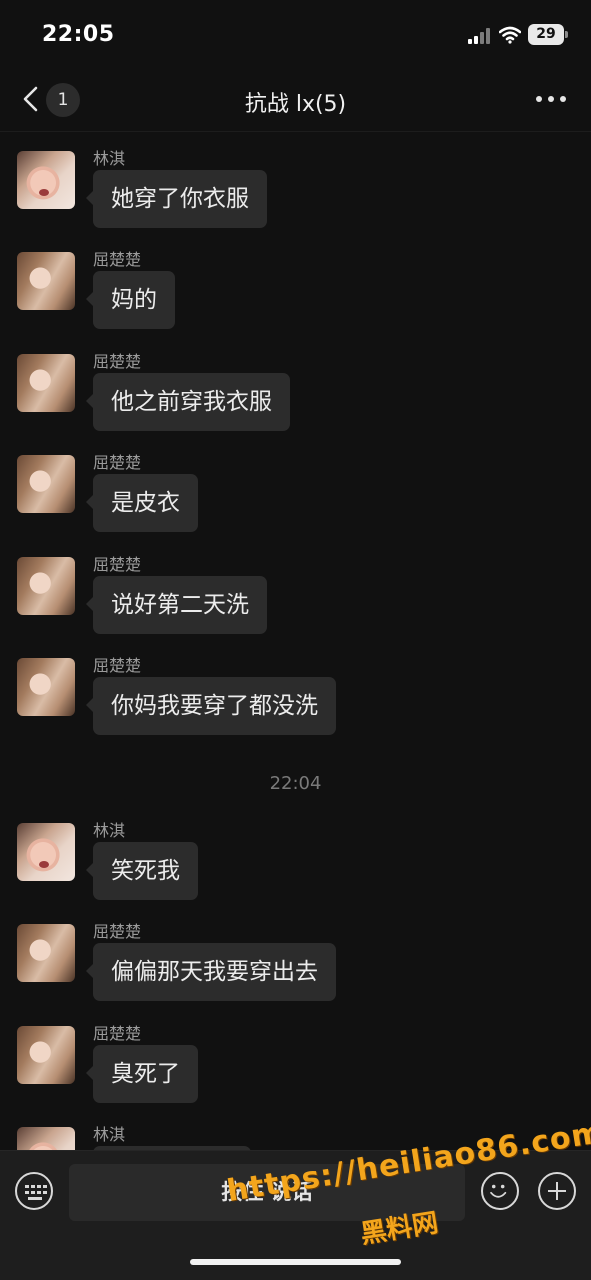 This screenshot has width=591, height=1280. I want to click on battery-icon: 29, so click(546, 34).